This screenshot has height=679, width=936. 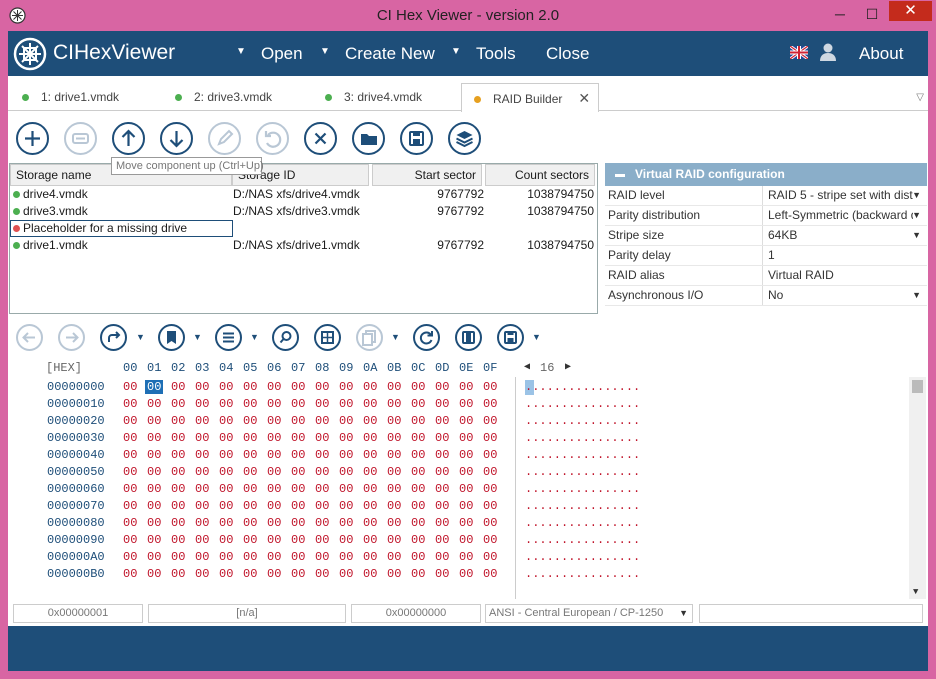 What do you see at coordinates (540, 175) in the screenshot?
I see `column-header-count-sectors: Count sectors` at bounding box center [540, 175].